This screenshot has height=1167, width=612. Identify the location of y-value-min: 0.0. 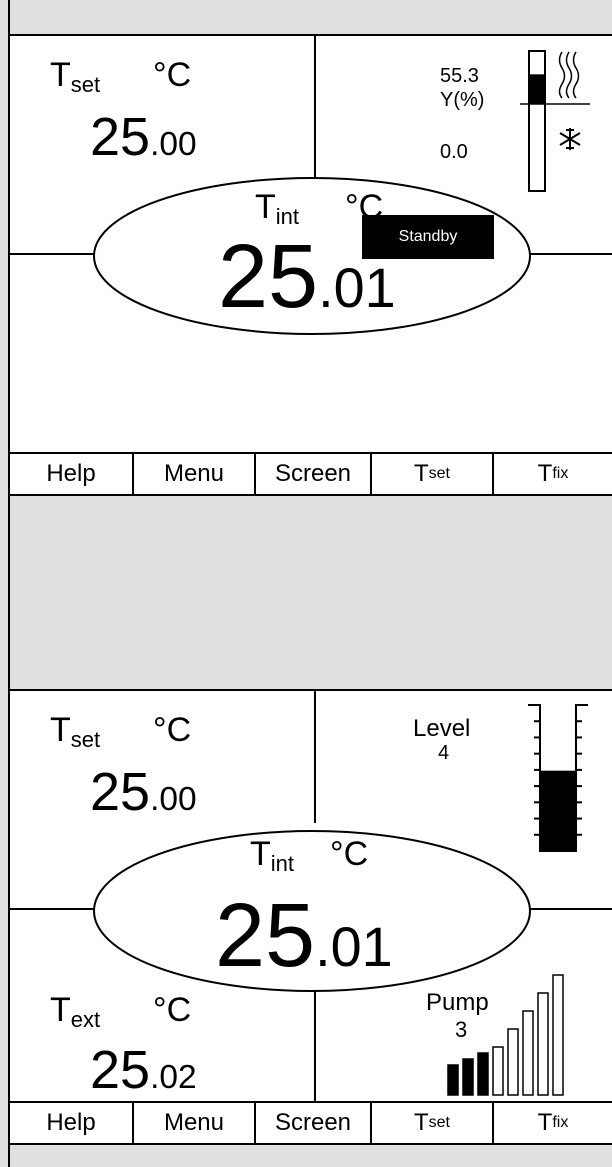
(454, 152).